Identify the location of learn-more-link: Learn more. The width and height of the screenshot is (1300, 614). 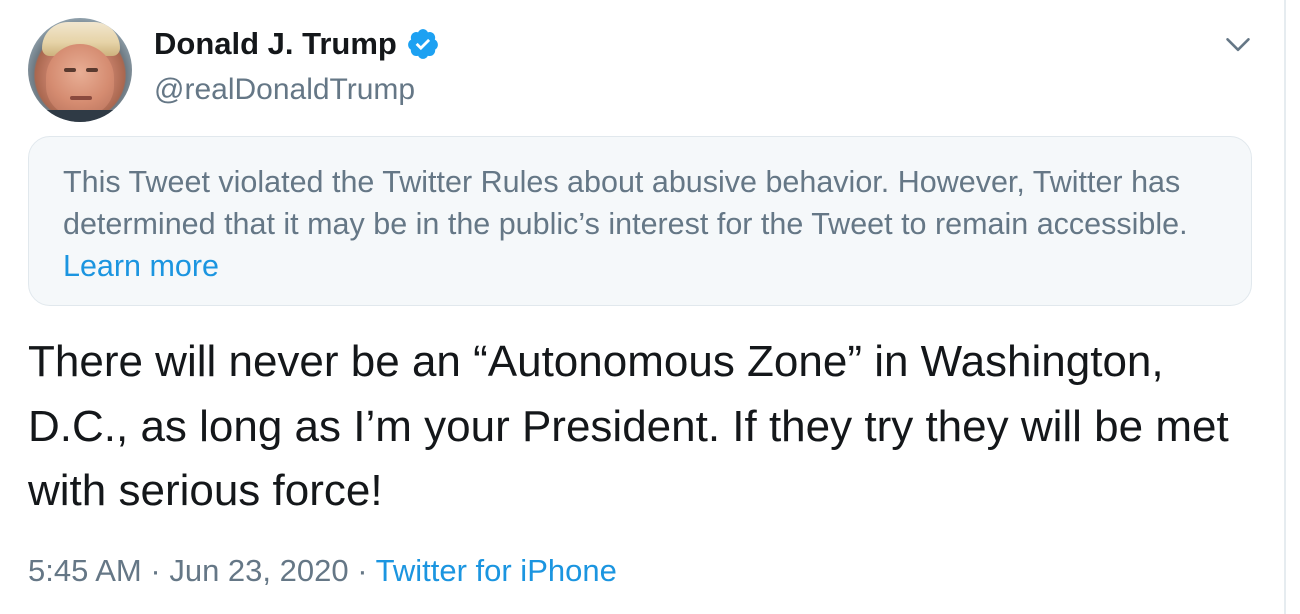
(141, 266).